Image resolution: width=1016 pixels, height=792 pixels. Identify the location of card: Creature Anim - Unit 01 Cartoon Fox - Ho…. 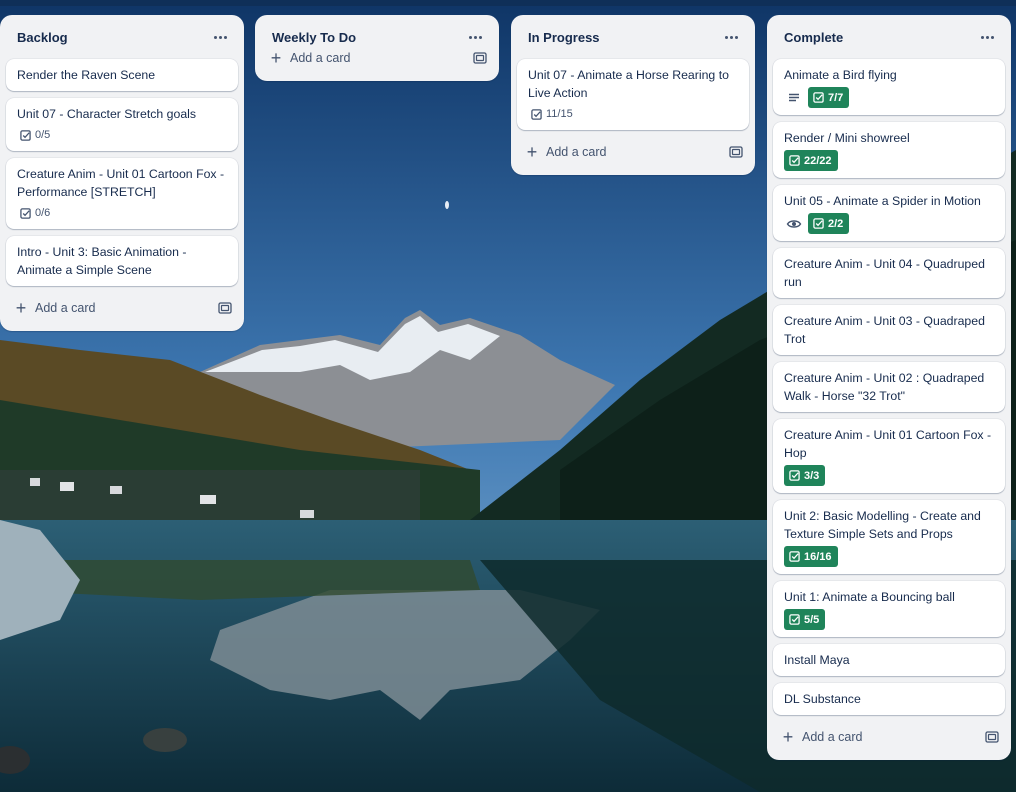
(889, 456).